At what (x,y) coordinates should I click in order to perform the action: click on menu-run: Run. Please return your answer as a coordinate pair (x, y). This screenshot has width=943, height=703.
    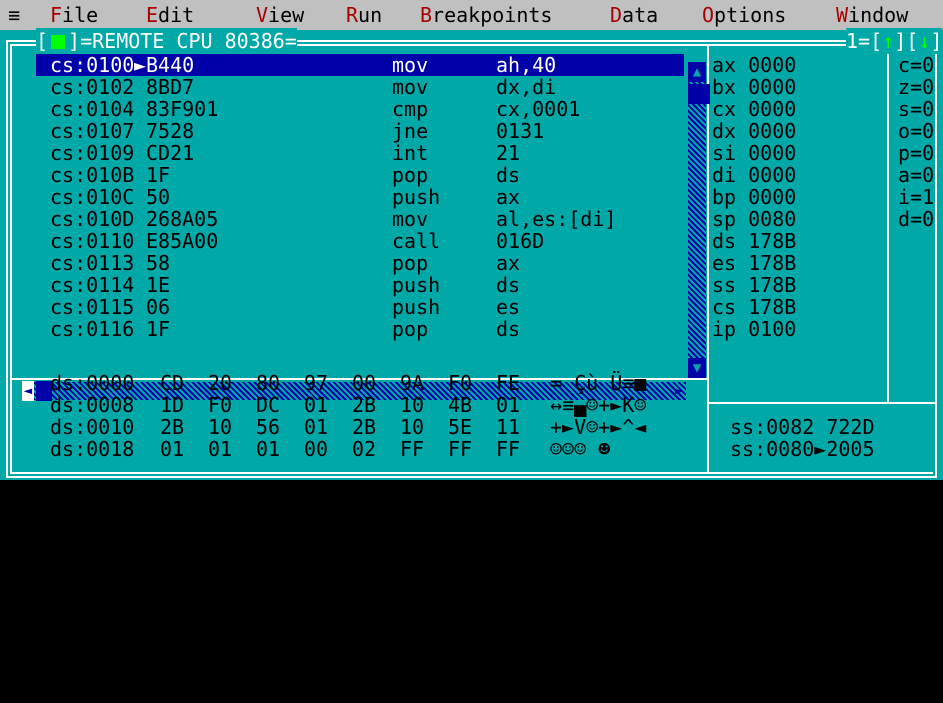
    Looking at the image, I should click on (364, 15).